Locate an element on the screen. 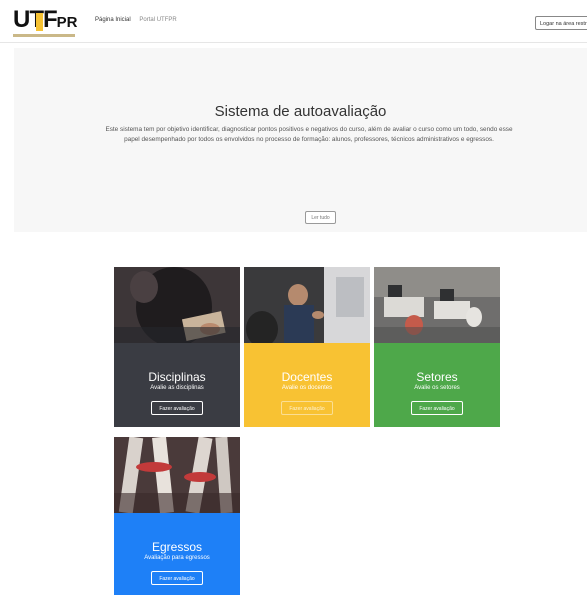  evaluate-disciplinas-button: Fazer avaliação is located at coordinates (177, 408).